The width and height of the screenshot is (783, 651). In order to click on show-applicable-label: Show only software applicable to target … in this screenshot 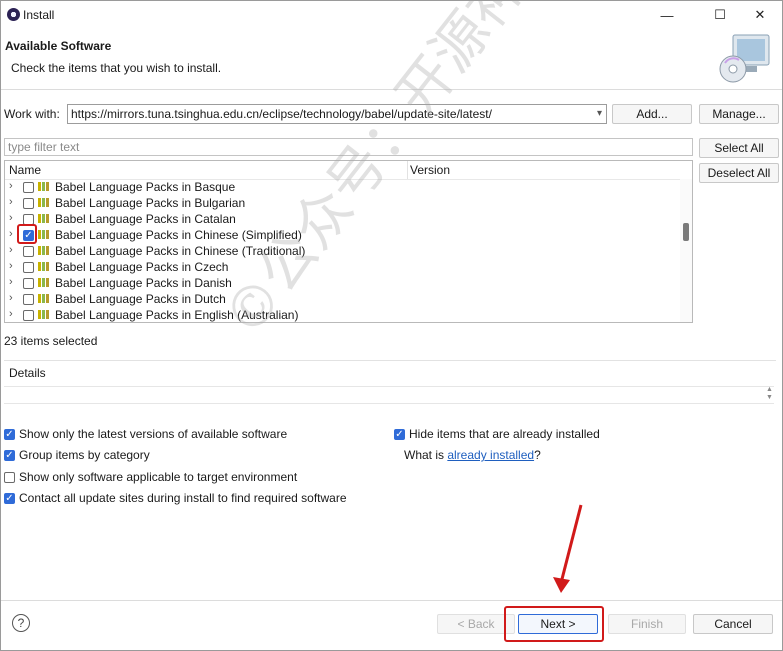, I will do `click(158, 477)`.